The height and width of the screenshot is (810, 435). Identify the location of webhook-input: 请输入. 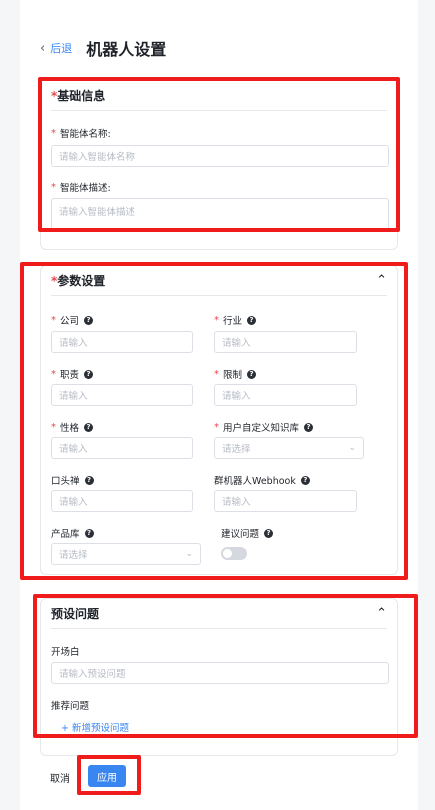
(285, 501).